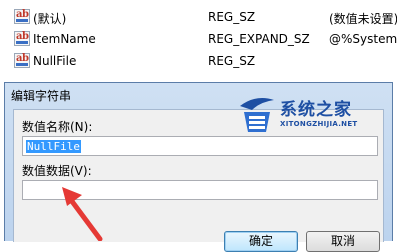 The width and height of the screenshot is (397, 252). What do you see at coordinates (363, 19) in the screenshot?
I see `value-data: (数值未设置)` at bounding box center [363, 19].